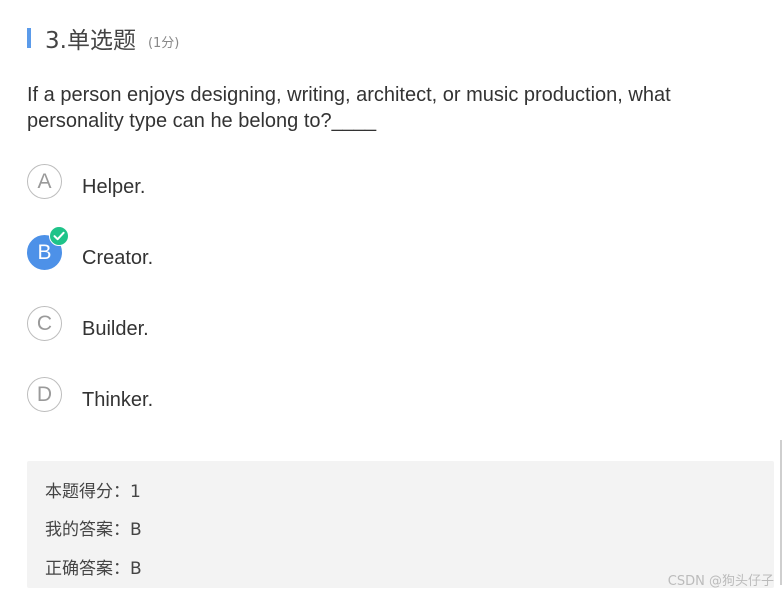  I want to click on option-letter: D, so click(44, 394).